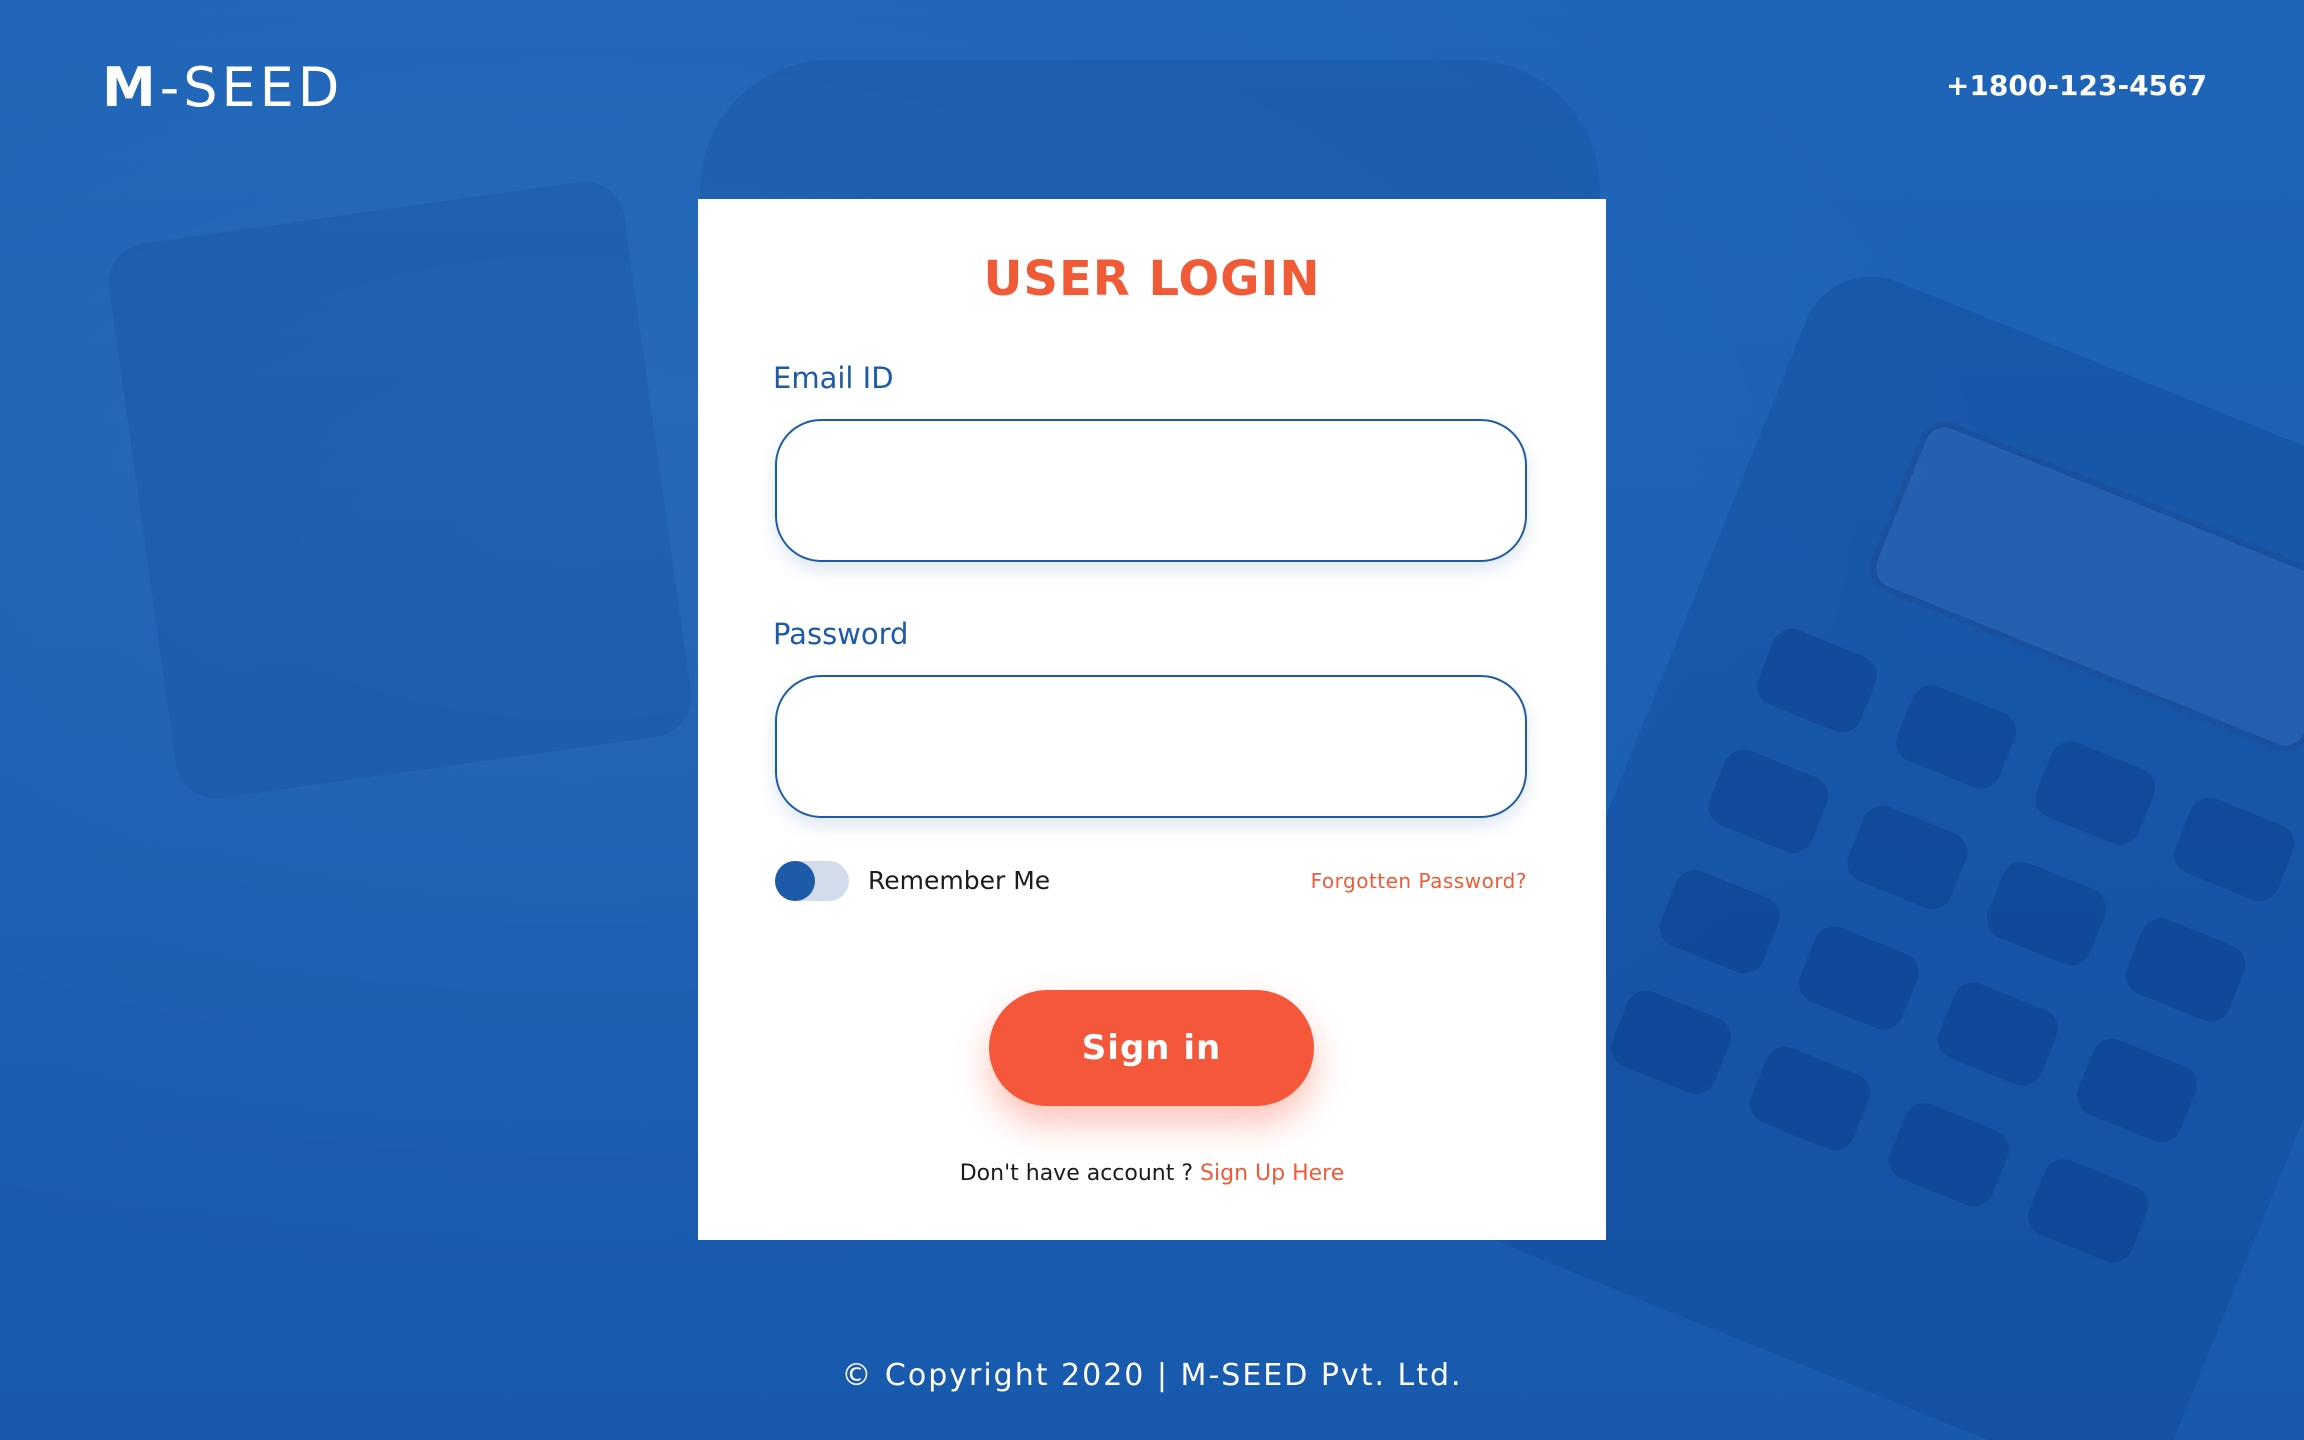  I want to click on remember-me-toggle, so click(812, 881).